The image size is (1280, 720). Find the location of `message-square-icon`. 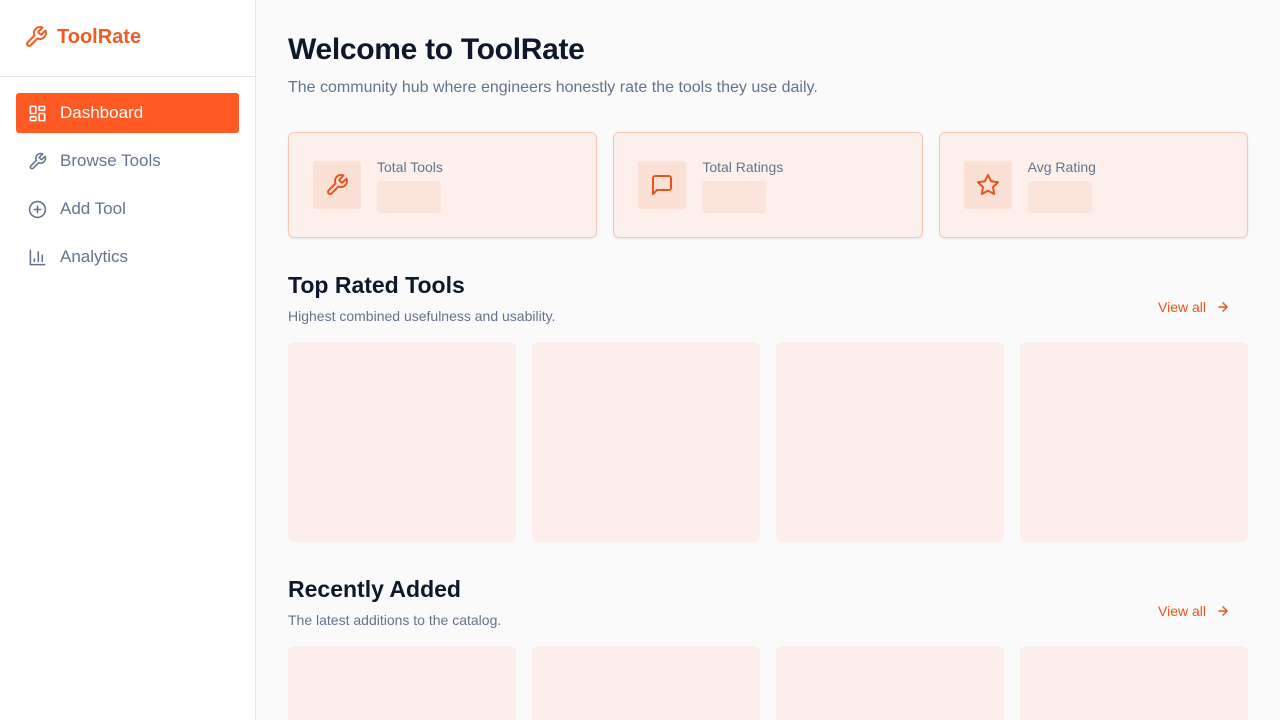

message-square-icon is located at coordinates (662, 185).